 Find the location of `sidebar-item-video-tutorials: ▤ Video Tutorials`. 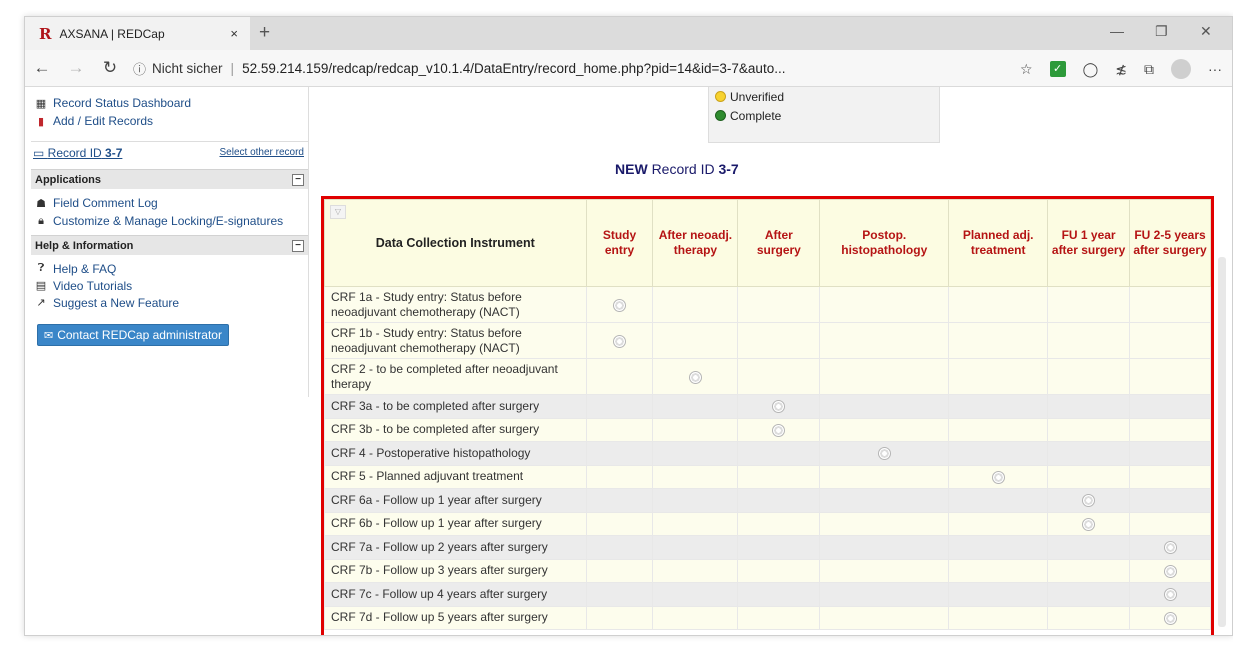

sidebar-item-video-tutorials: ▤ Video Tutorials is located at coordinates (169, 285).